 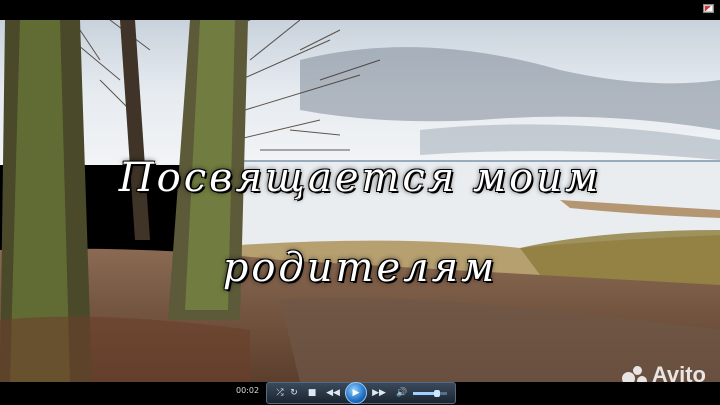 What do you see at coordinates (360, 10) in the screenshot?
I see `title-bar` at bounding box center [360, 10].